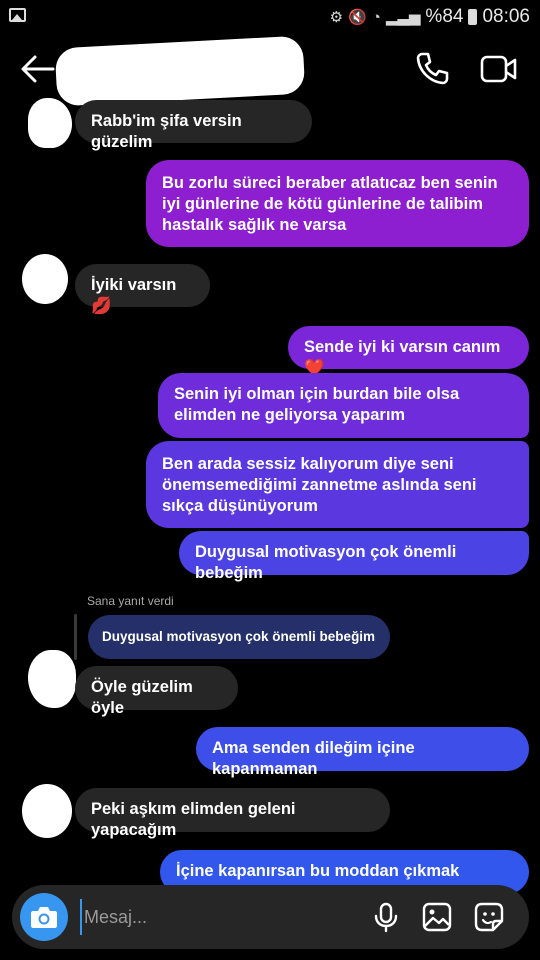  What do you see at coordinates (473, 17) in the screenshot?
I see `battery-icon` at bounding box center [473, 17].